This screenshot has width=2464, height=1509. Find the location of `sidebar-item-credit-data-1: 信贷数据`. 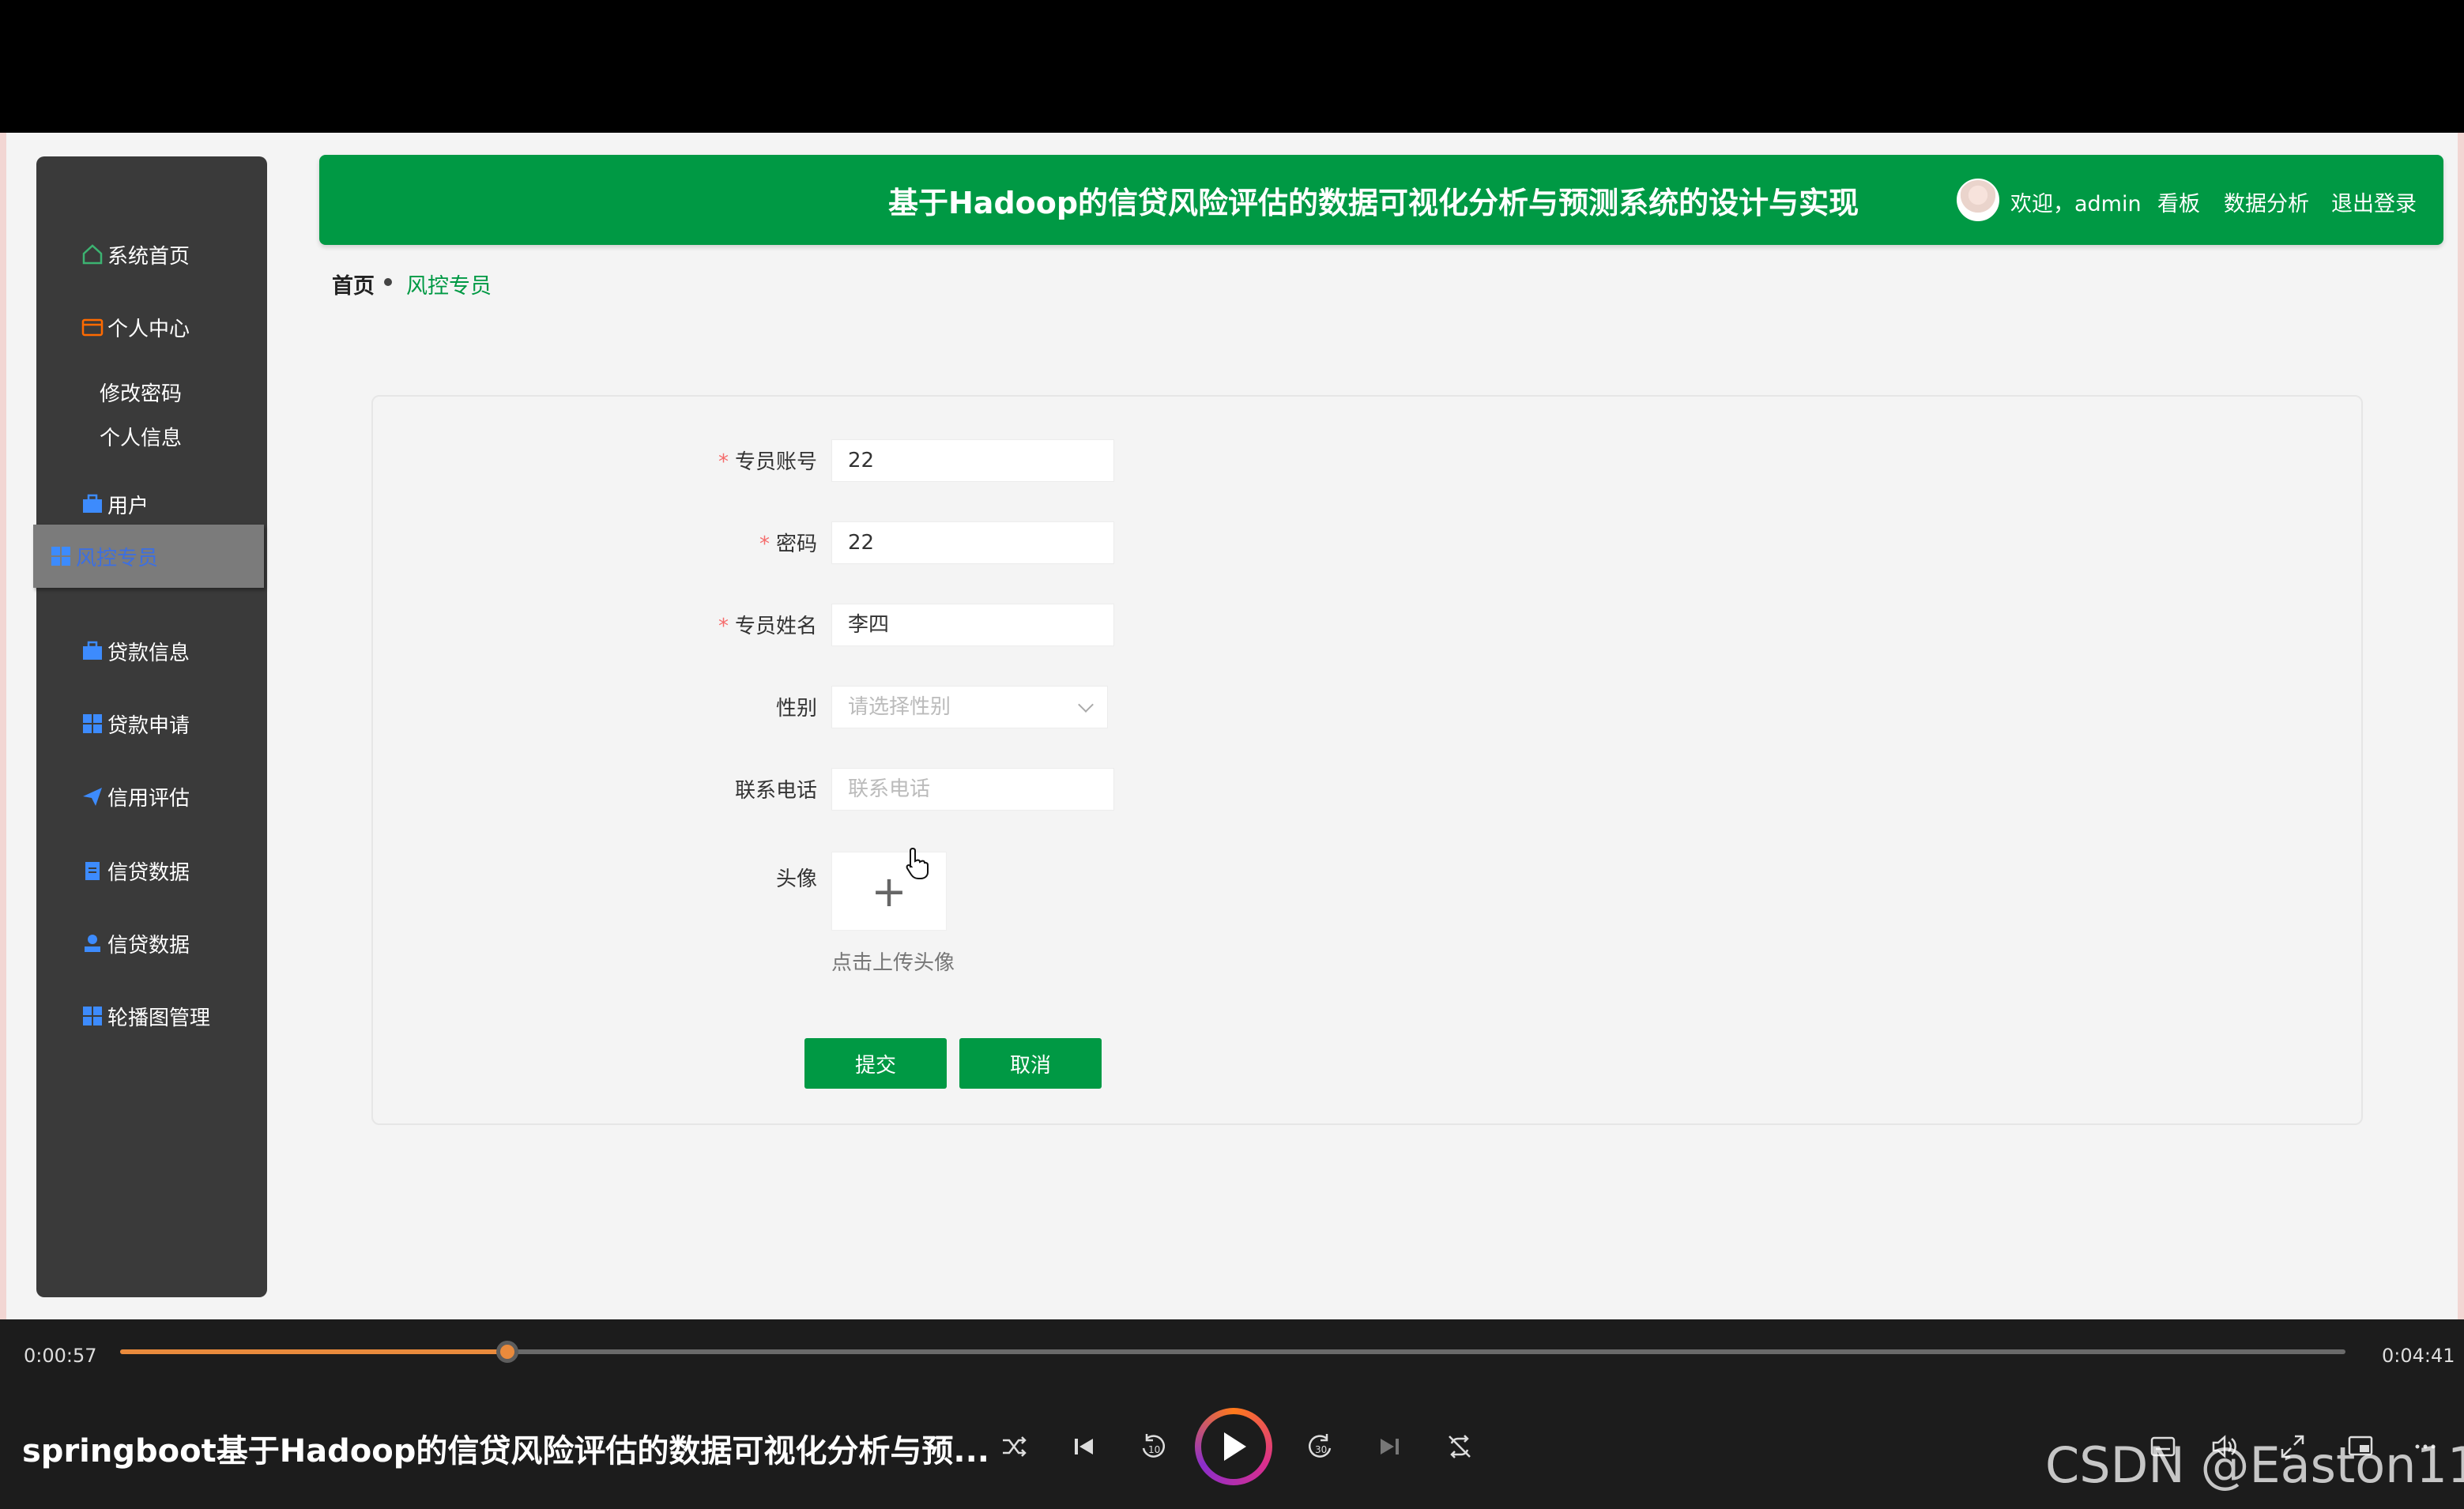

sidebar-item-credit-data-1: 信贷数据 is located at coordinates (135, 870).